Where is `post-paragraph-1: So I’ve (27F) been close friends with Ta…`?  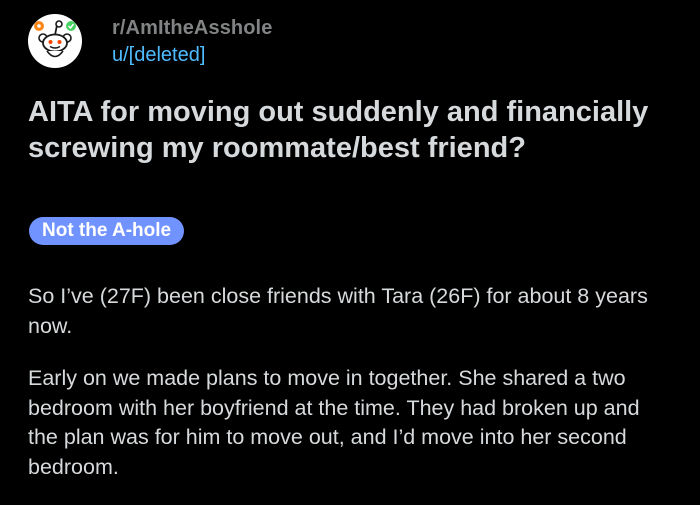 post-paragraph-1: So I’ve (27F) been close friends with Ta… is located at coordinates (338, 311).